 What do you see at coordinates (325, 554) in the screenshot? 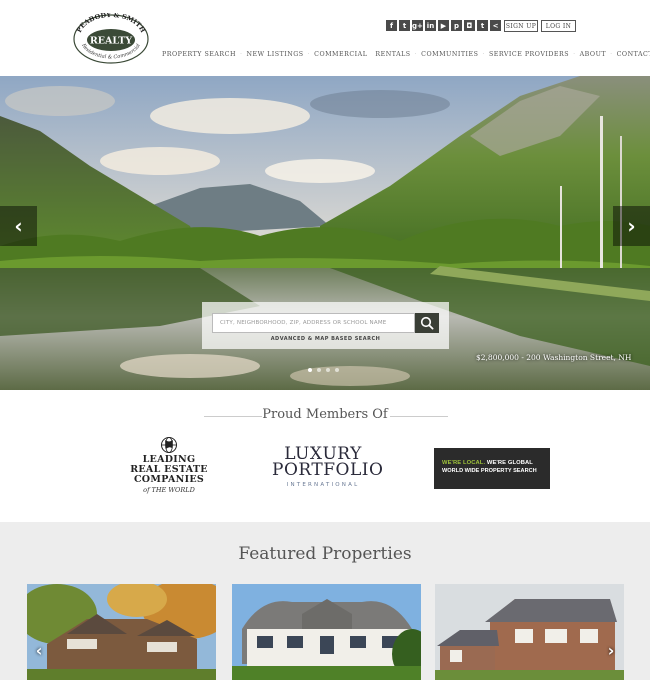
I see `featured-title: Featured Properties` at bounding box center [325, 554].